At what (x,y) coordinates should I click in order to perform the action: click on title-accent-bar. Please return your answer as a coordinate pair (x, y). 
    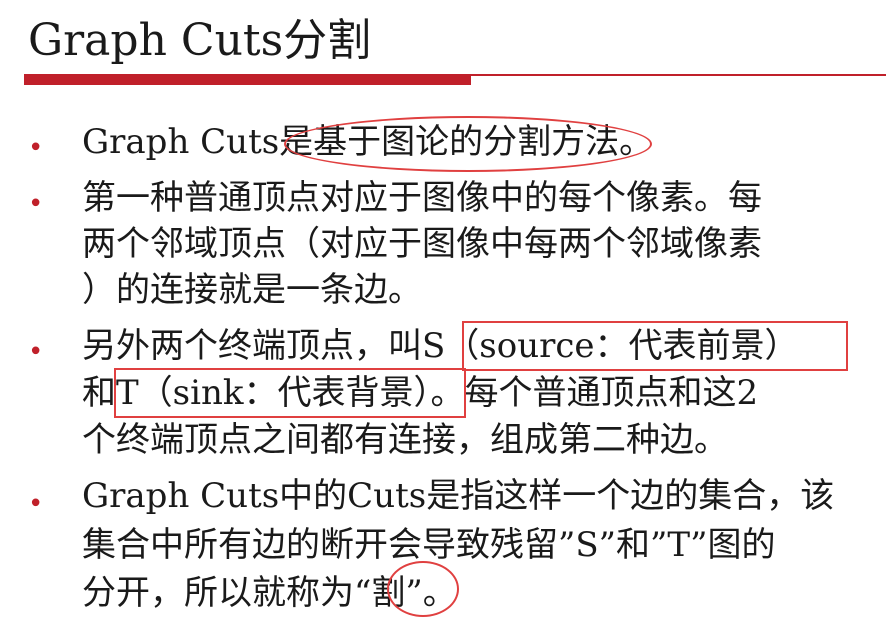
    Looking at the image, I should click on (247, 80).